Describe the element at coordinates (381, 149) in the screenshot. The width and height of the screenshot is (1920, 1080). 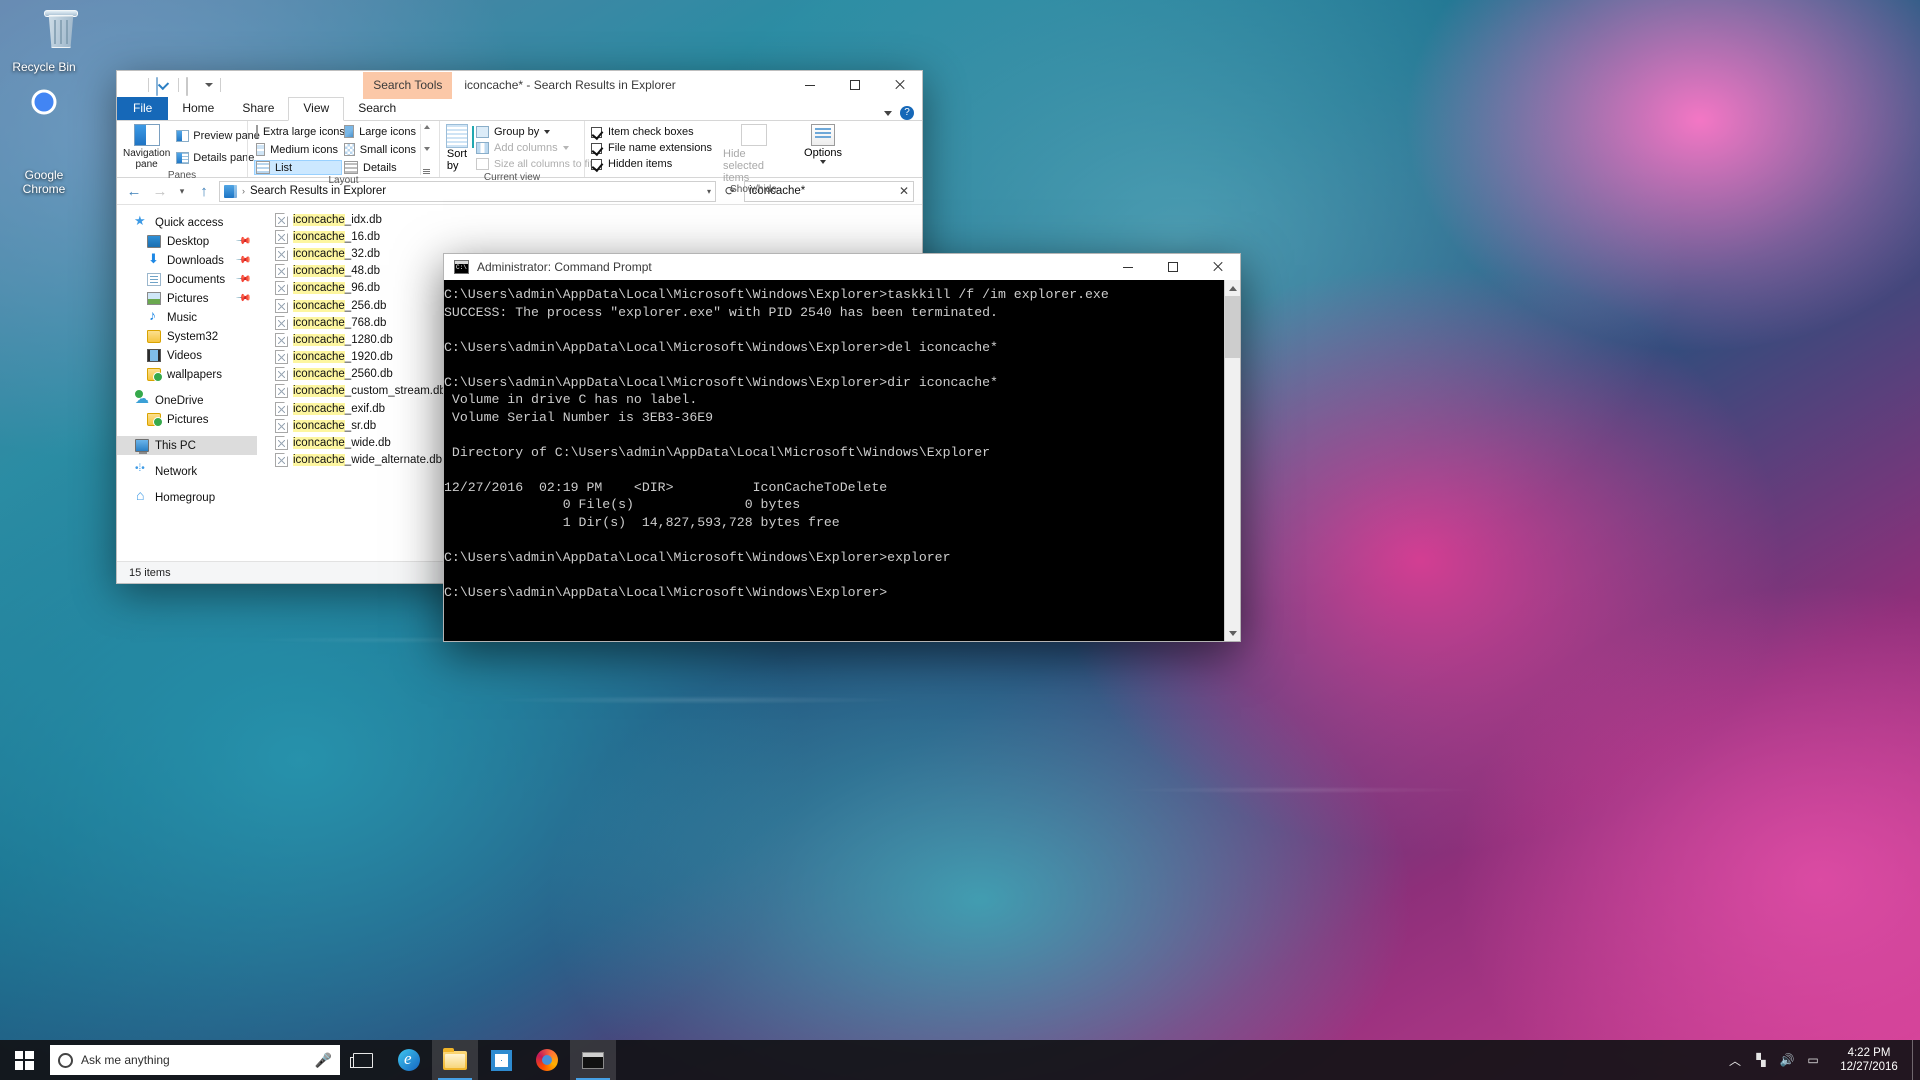
I see `layout-small-icons: Small icons` at that location.